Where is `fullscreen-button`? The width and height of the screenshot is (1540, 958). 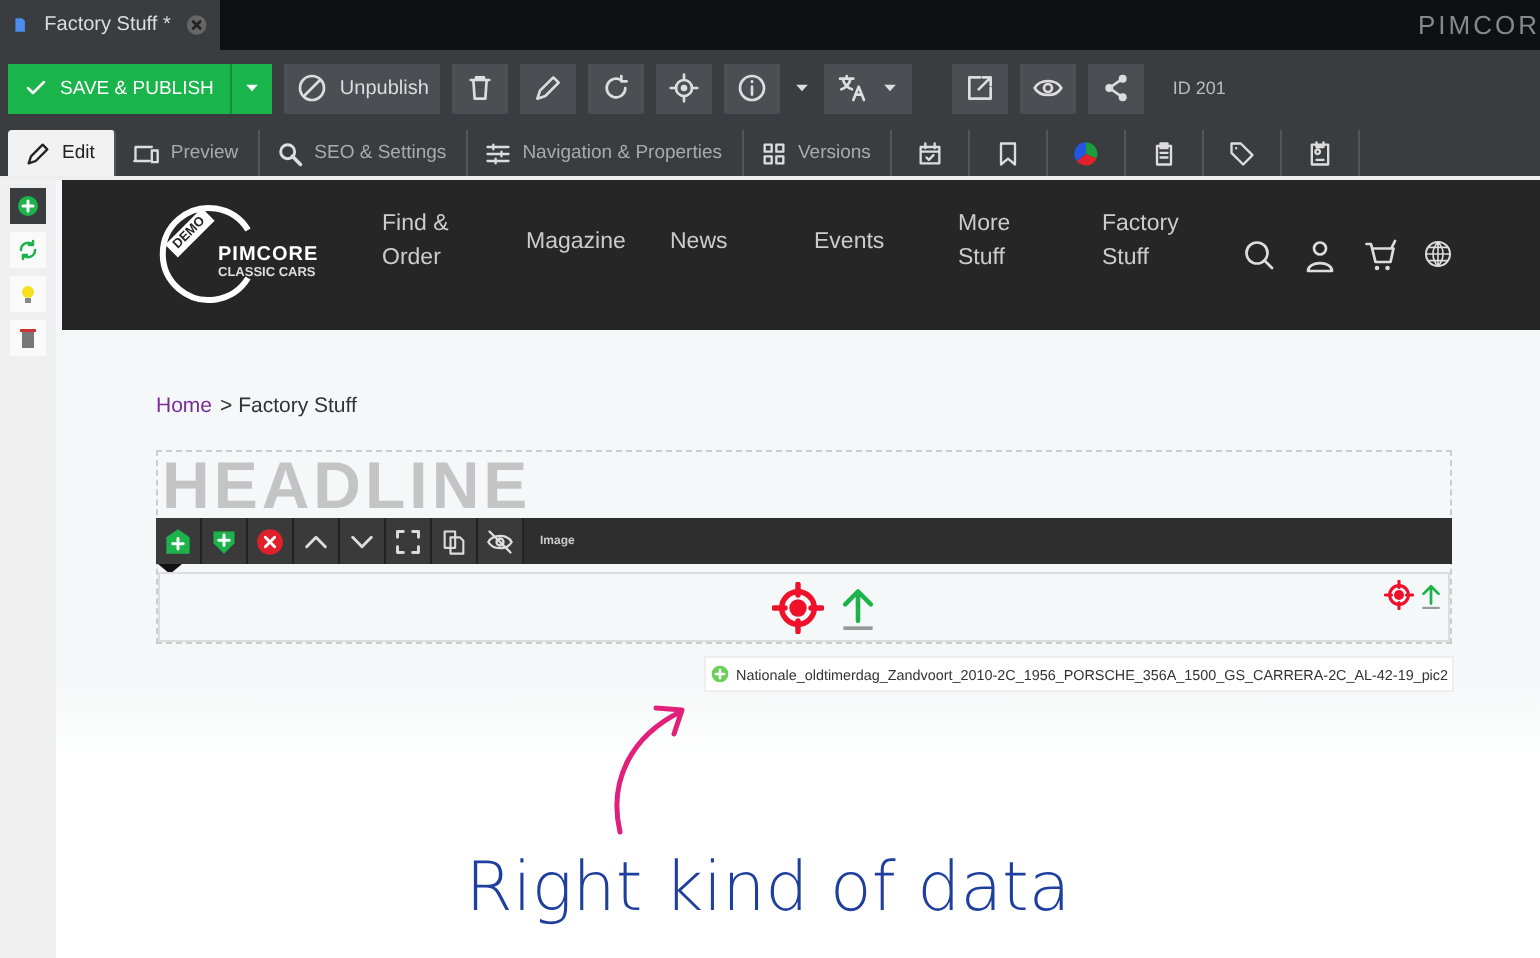
fullscreen-button is located at coordinates (409, 541).